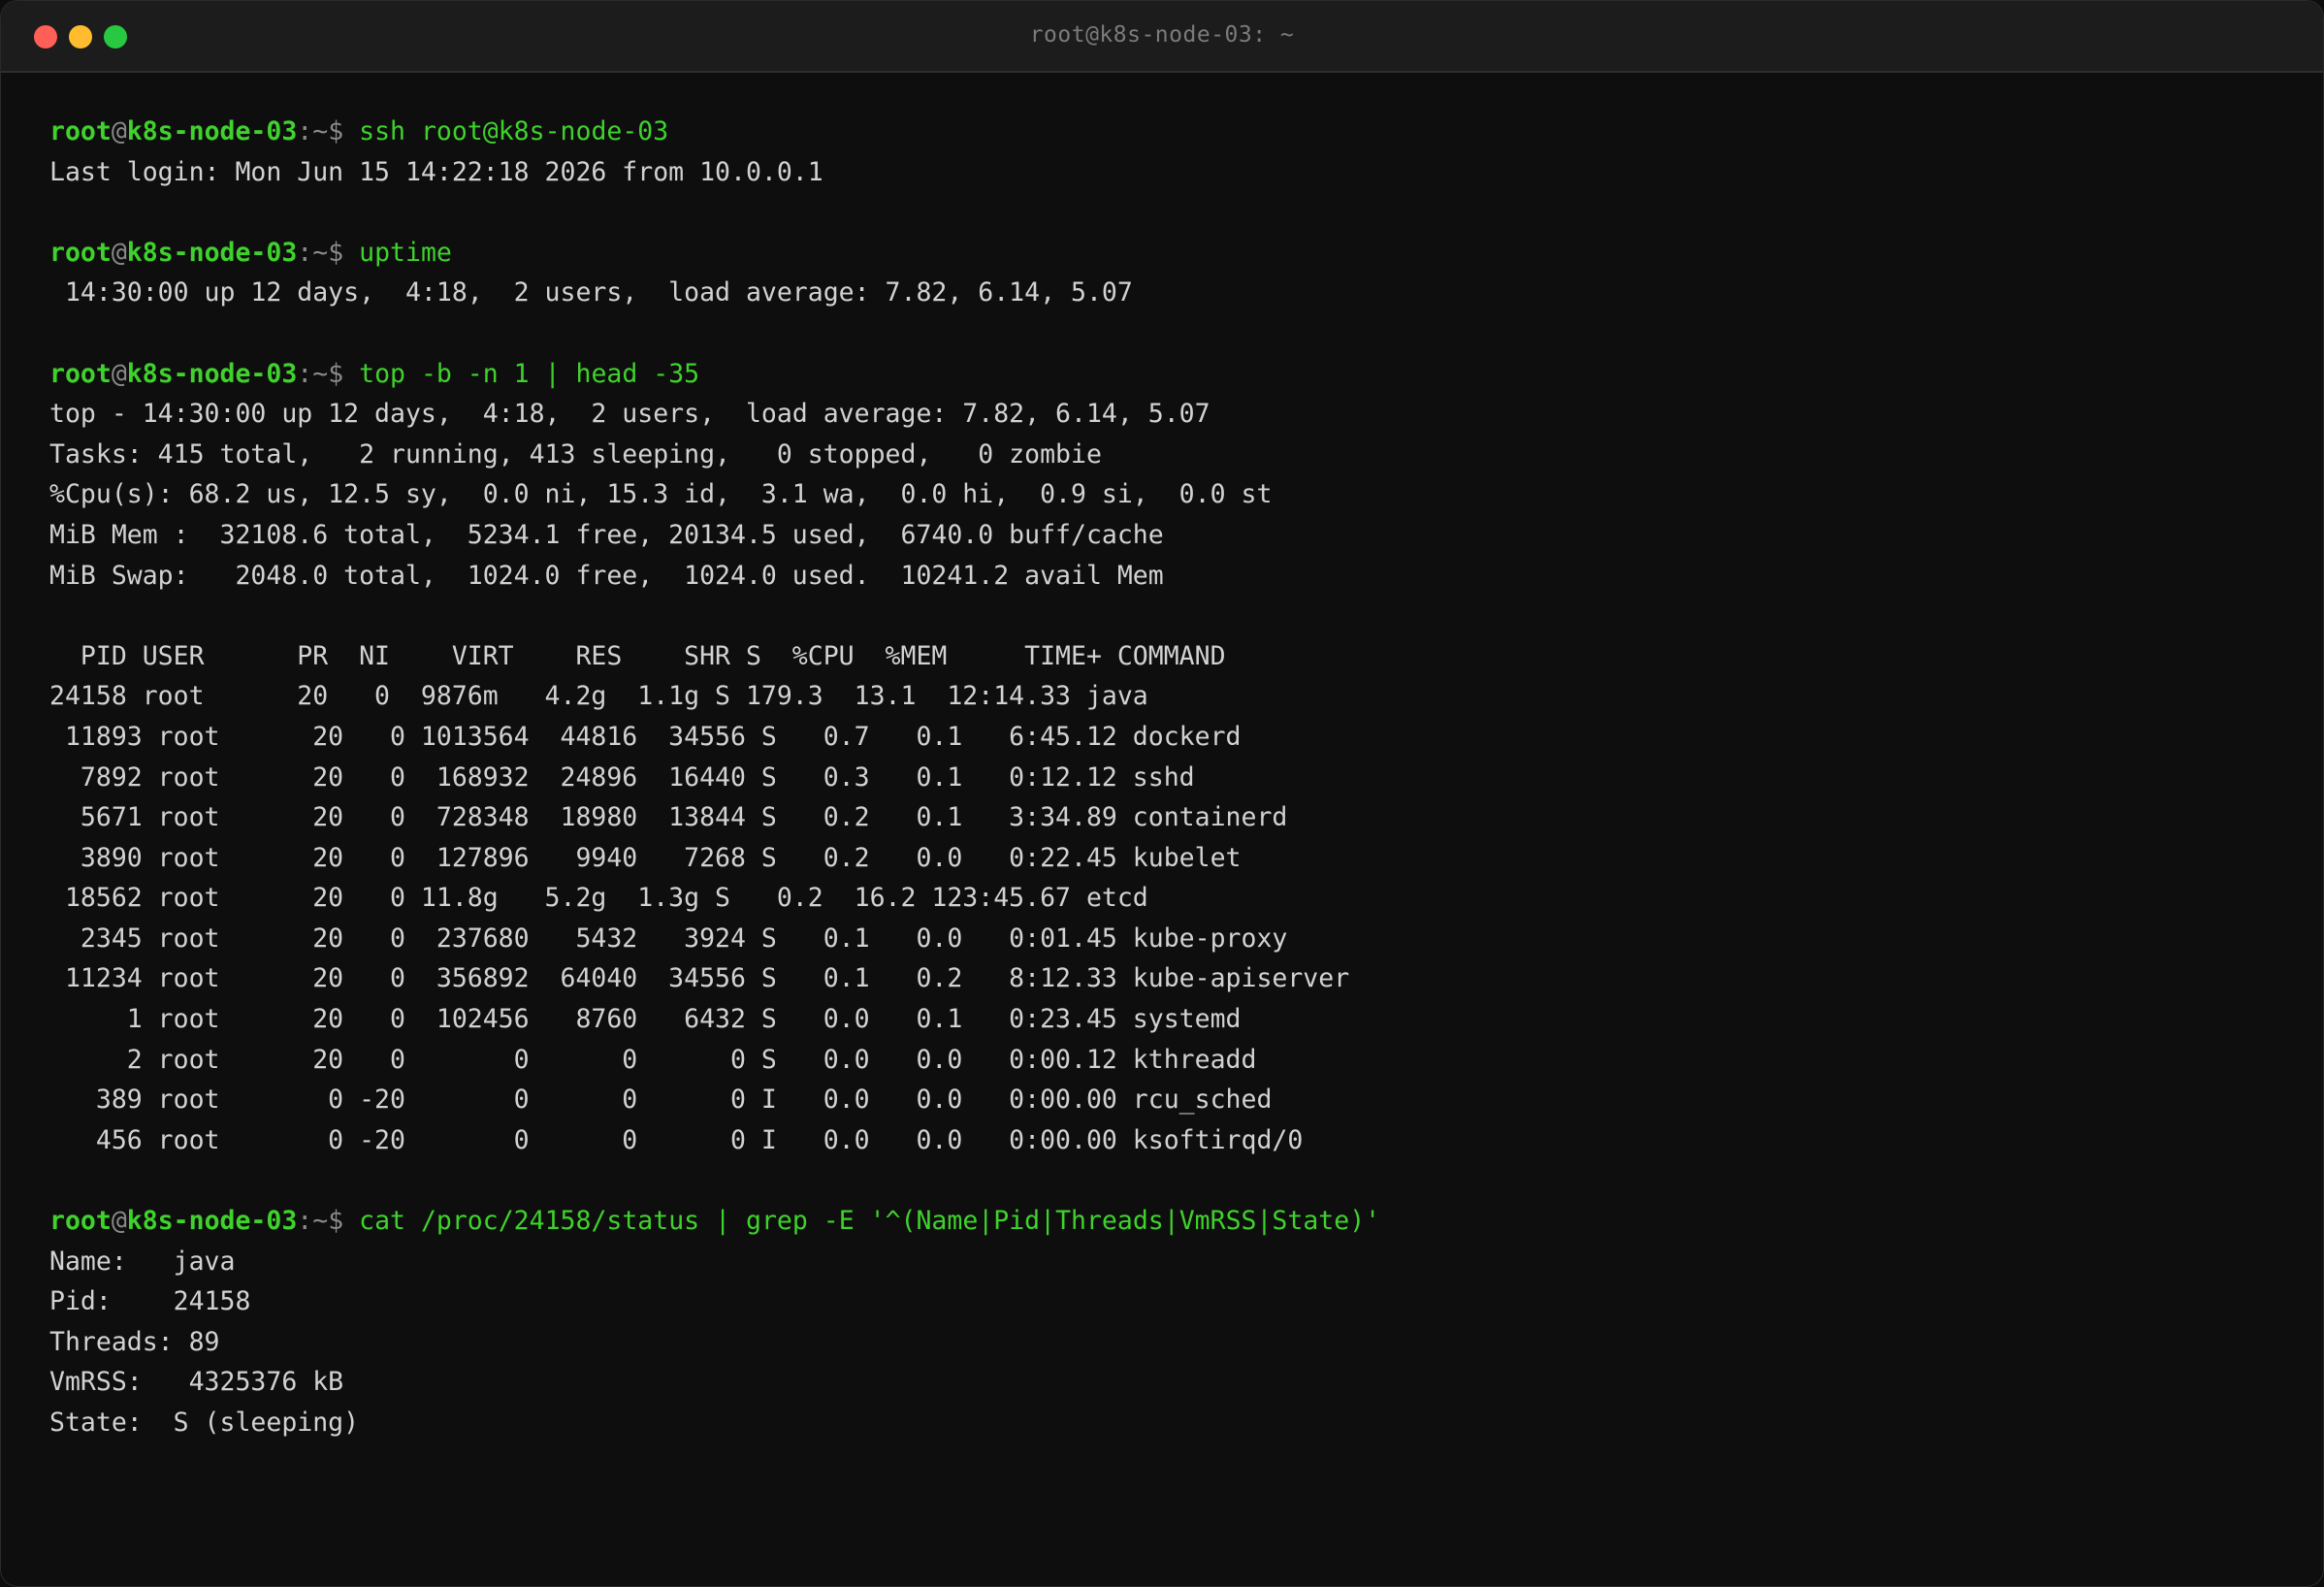 The height and width of the screenshot is (1587, 2324). What do you see at coordinates (514, 131) in the screenshot?
I see `command-text: ssh root@k8s-node-03` at bounding box center [514, 131].